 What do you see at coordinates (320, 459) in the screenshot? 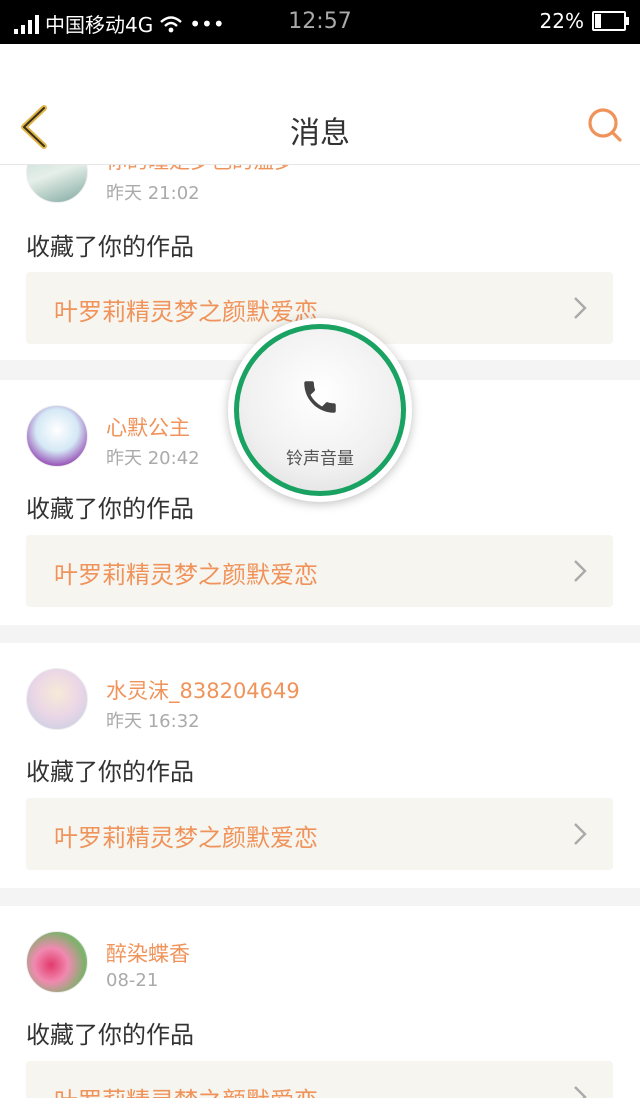
I see `volume-label: 铃声音量` at bounding box center [320, 459].